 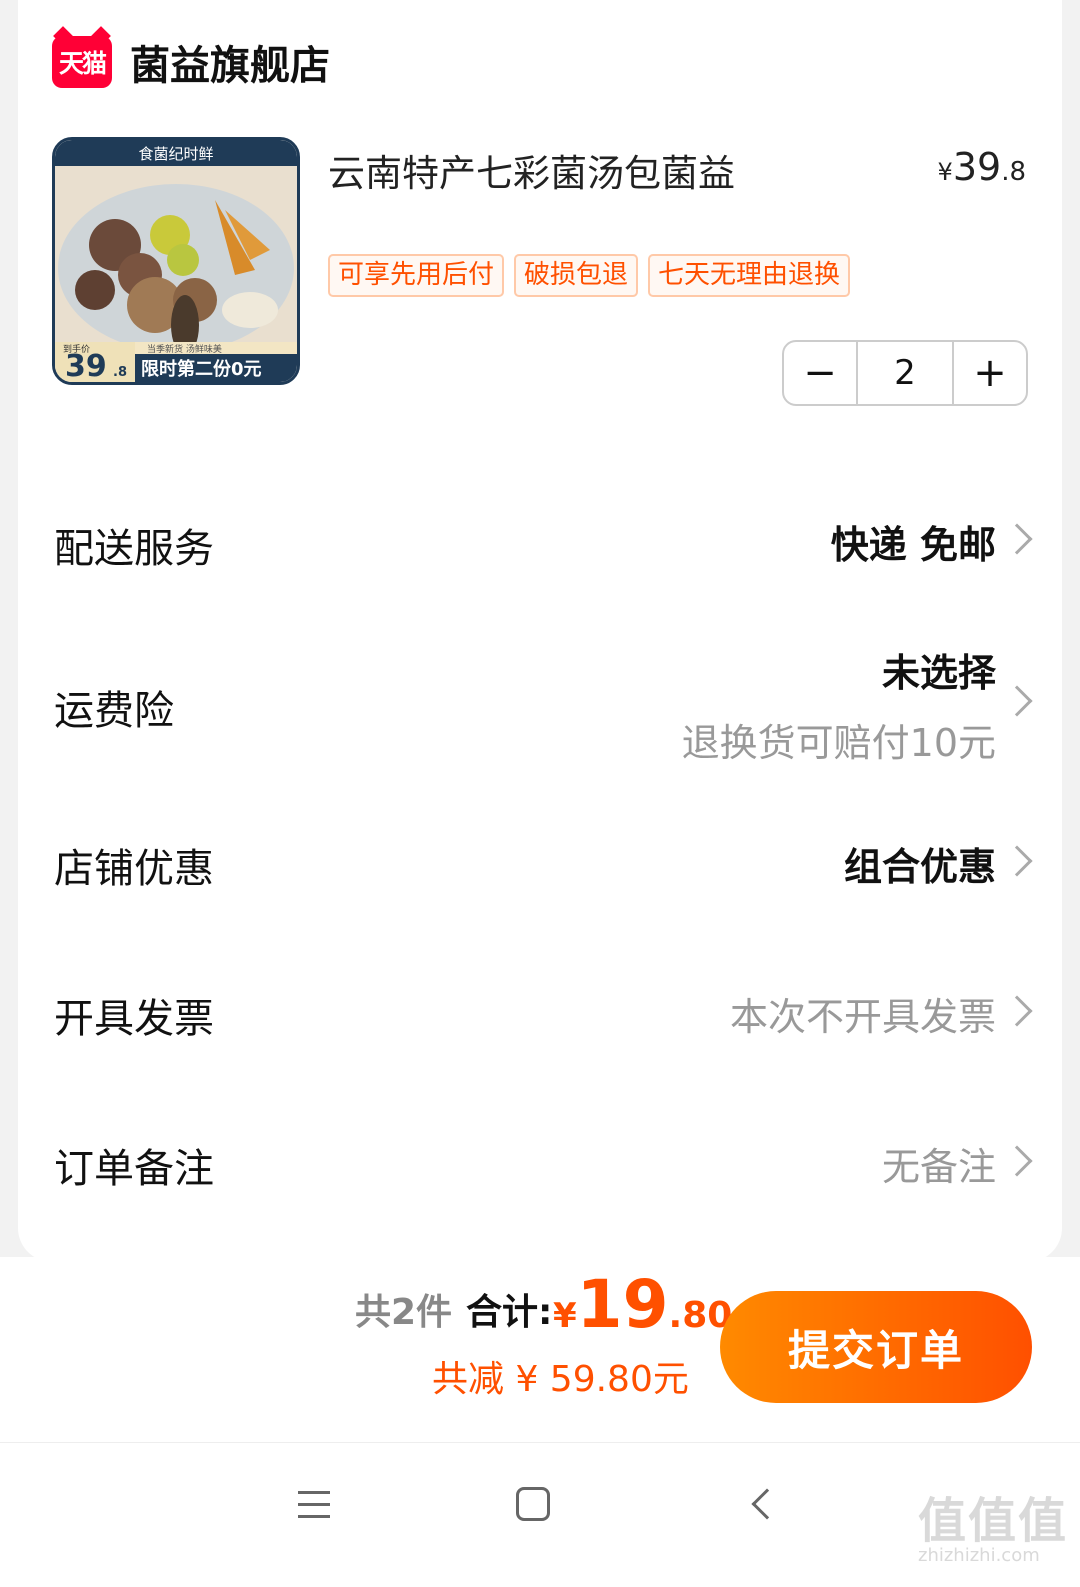 What do you see at coordinates (540, 1160) in the screenshot?
I see `row-order-note: 订单备注 无备注` at bounding box center [540, 1160].